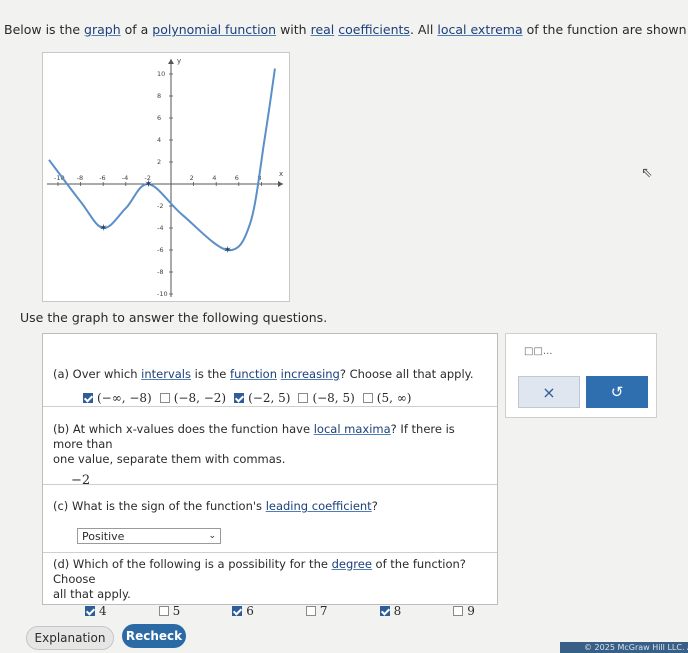  I want to click on x-tick-label: 6, so click(237, 178).